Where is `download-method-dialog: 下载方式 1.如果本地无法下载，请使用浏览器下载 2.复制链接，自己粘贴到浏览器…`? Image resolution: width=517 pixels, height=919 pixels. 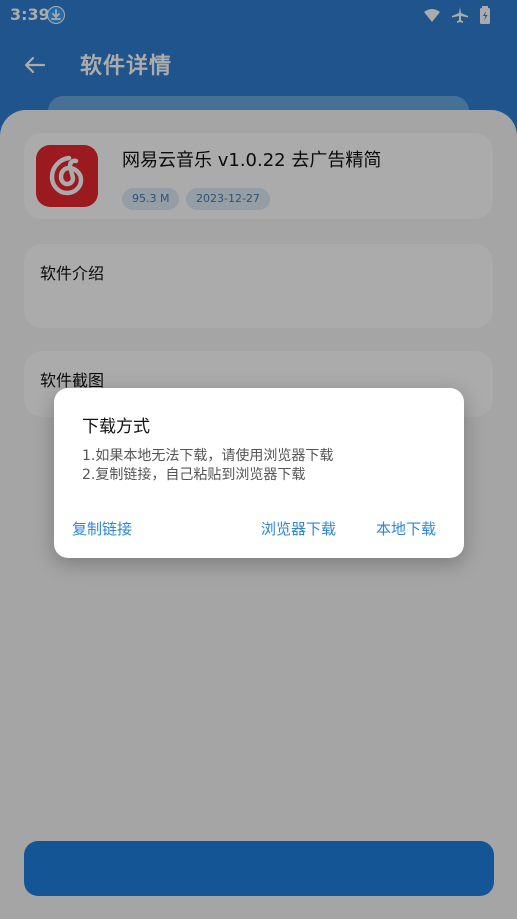 download-method-dialog: 下载方式 1.如果本地无法下载，请使用浏览器下载 2.复制链接，自己粘贴到浏览器… is located at coordinates (259, 473).